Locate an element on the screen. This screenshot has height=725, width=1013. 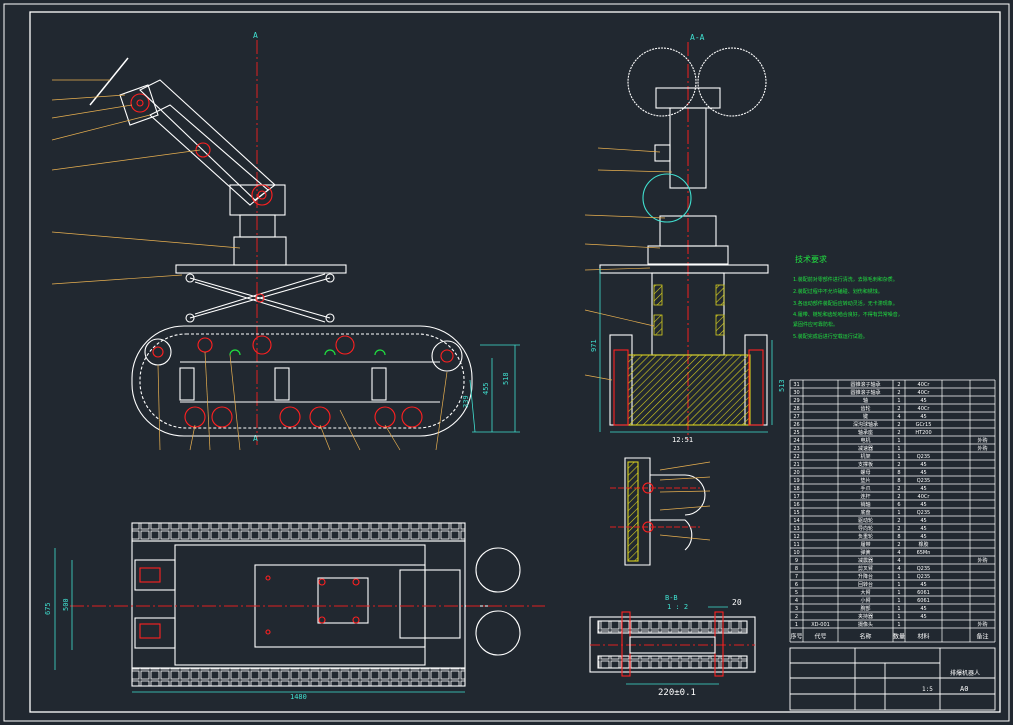
bom-cell: 19 is located at coordinates (796, 481).